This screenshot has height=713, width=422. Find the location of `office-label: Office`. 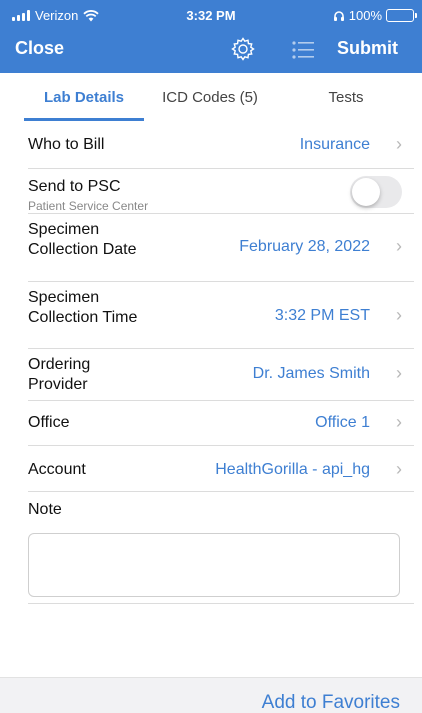

office-label: Office is located at coordinates (49, 422).